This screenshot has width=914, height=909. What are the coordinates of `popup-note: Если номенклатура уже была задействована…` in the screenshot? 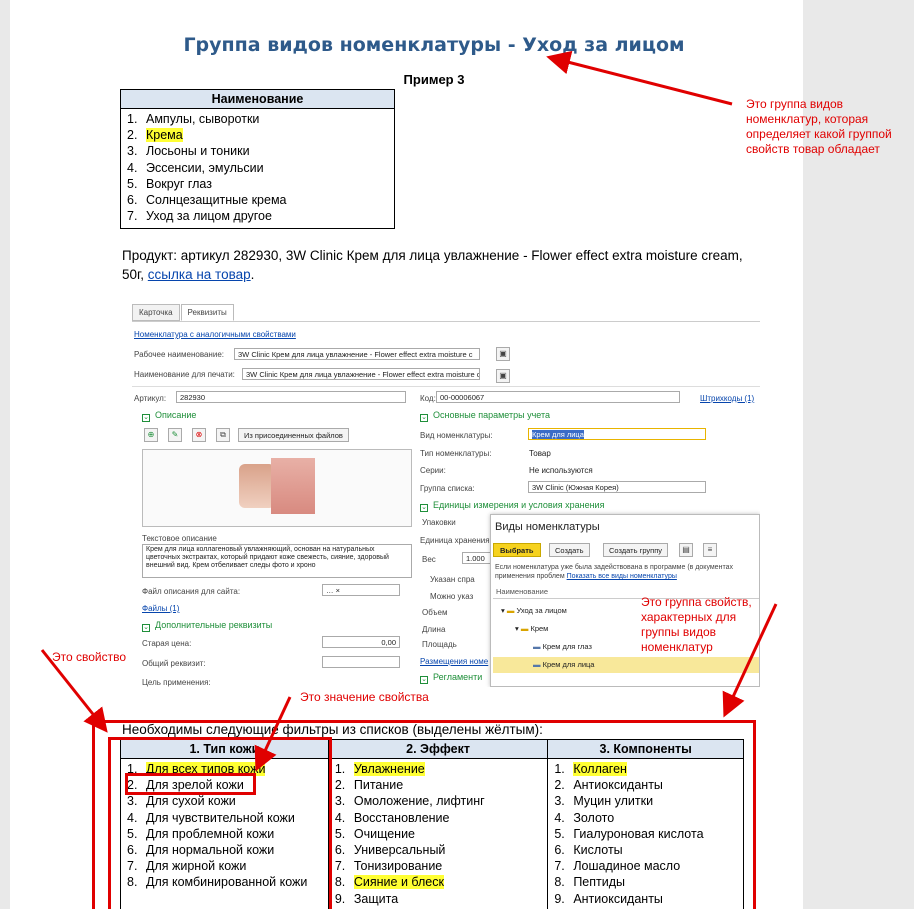 It's located at (614, 572).